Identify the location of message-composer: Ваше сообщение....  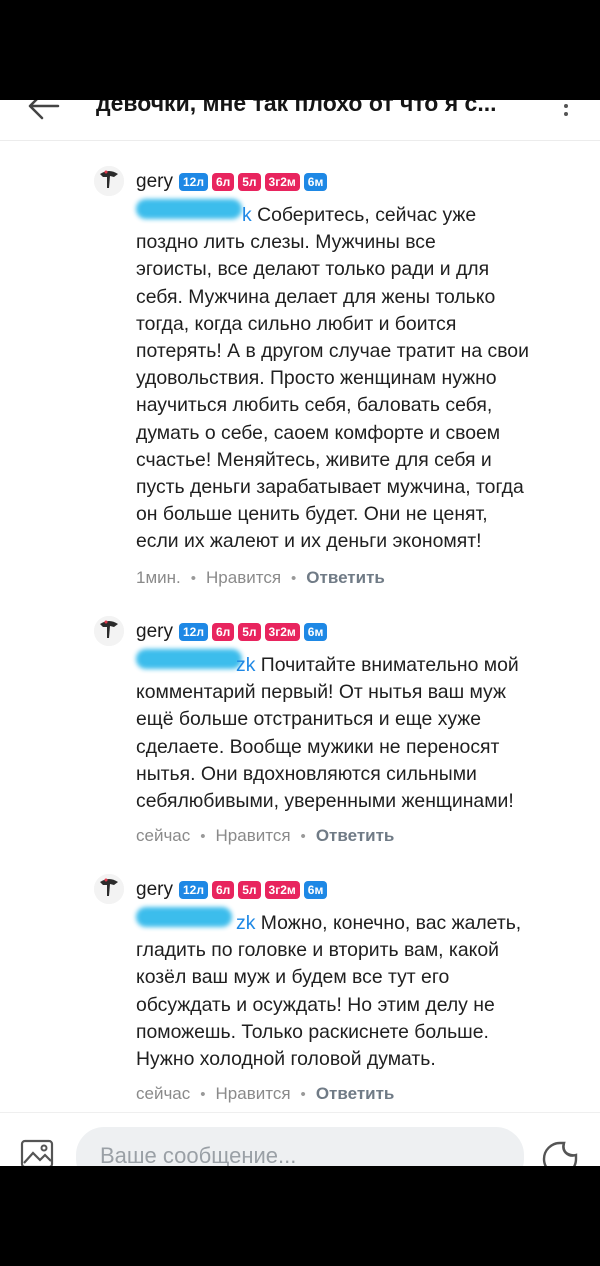
(300, 1139).